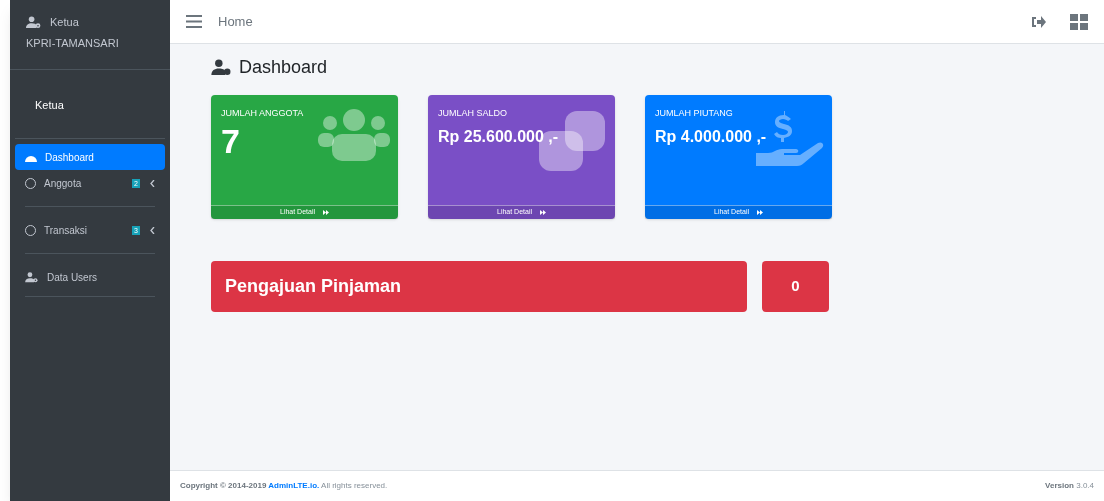 This screenshot has height=501, width=1104. What do you see at coordinates (1079, 21) in the screenshot?
I see `grid-icon` at bounding box center [1079, 21].